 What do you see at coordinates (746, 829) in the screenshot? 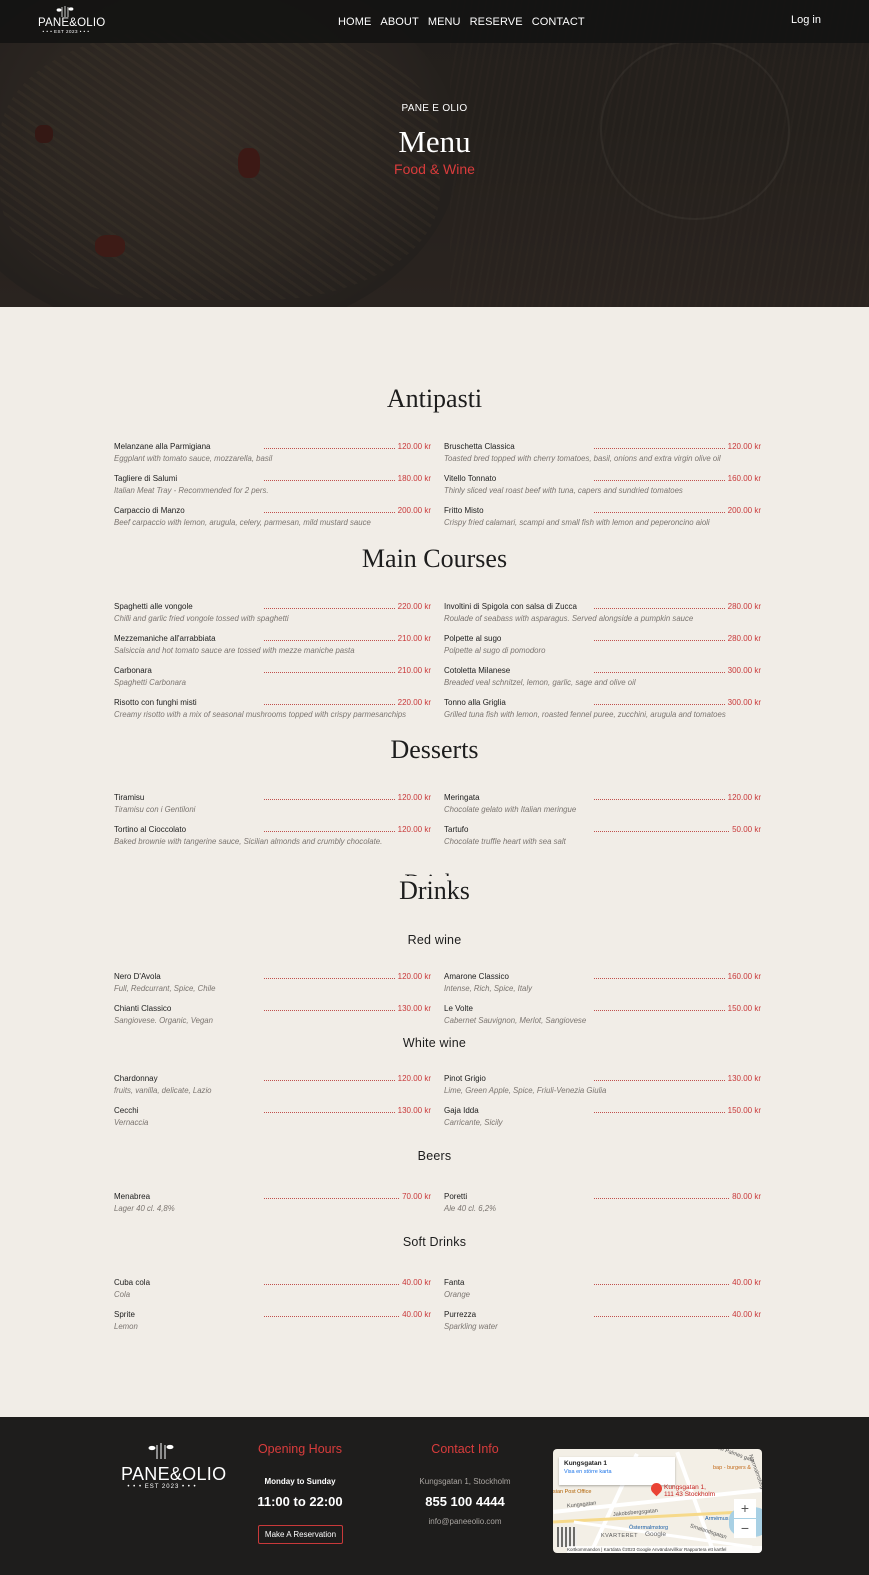
I see `menu-item-price: 50.00 kr` at bounding box center [746, 829].